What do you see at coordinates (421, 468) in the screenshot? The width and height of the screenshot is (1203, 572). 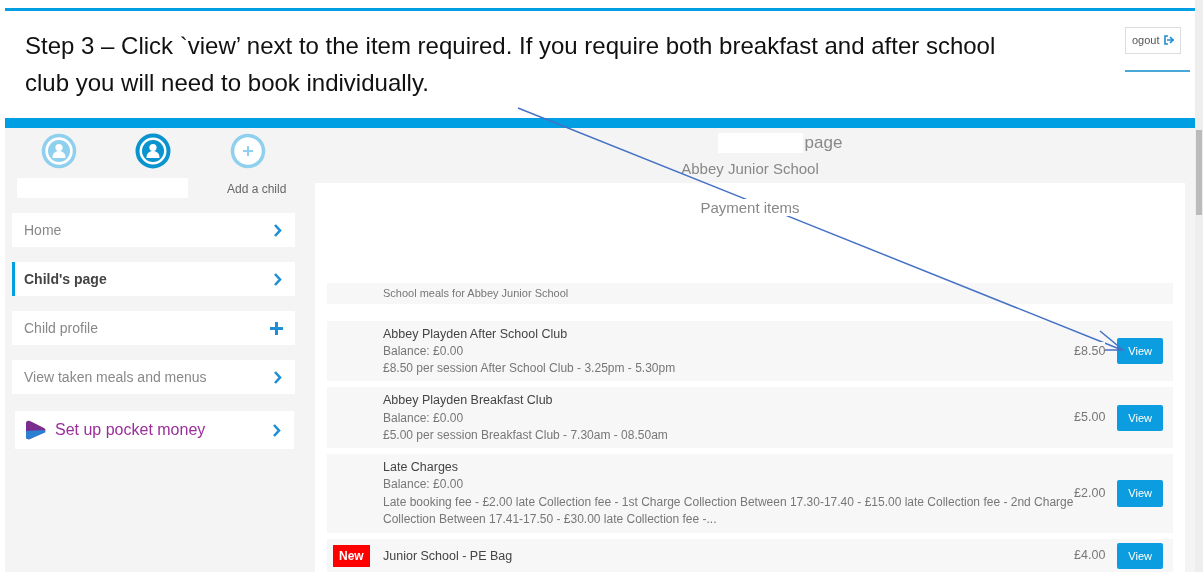 I see `item-name: Late Charges` at bounding box center [421, 468].